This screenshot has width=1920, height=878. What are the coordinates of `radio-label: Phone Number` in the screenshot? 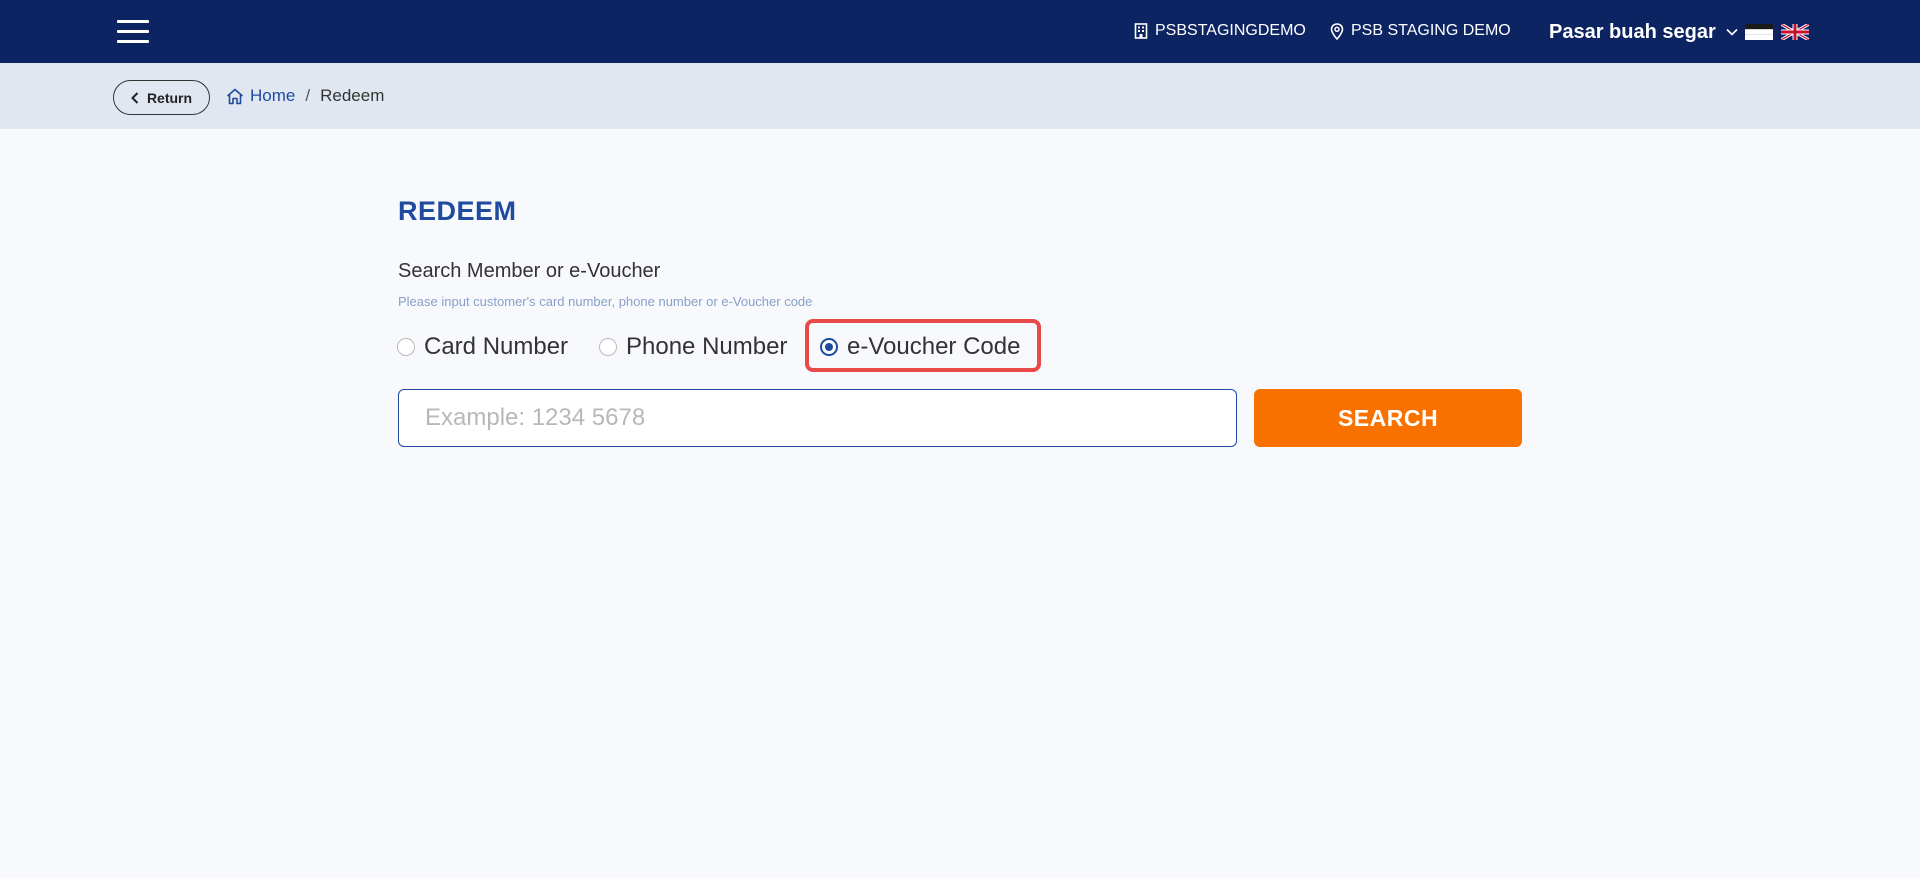 It's located at (707, 346).